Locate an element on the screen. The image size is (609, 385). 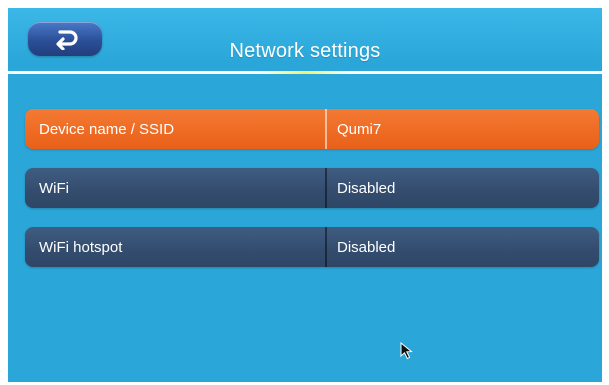
page-title: Network settings is located at coordinates (305, 51).